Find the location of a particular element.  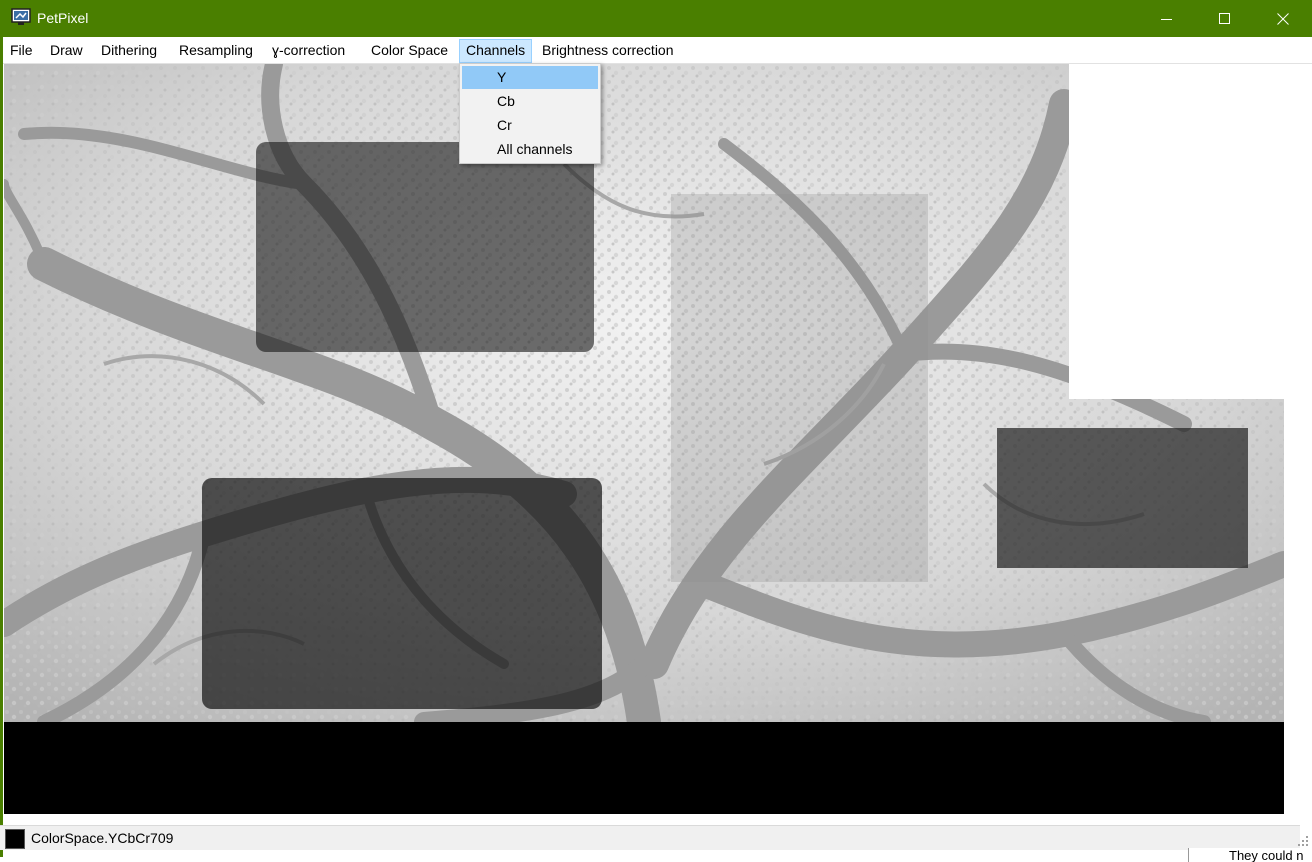

close-icon is located at coordinates (1283, 18).